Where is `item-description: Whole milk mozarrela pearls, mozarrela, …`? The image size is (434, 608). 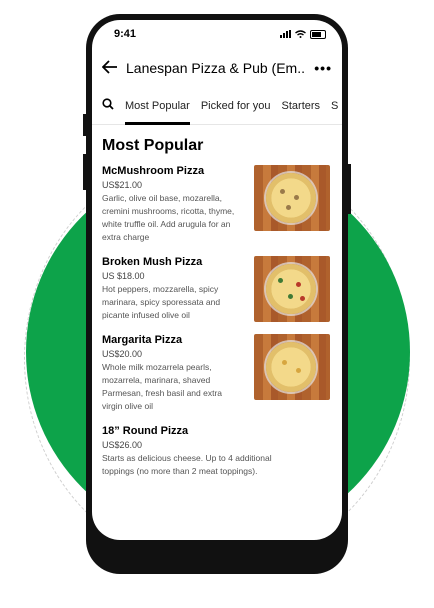
item-description: Whole milk mozarrela pearls, mozarrela, … is located at coordinates (162, 386).